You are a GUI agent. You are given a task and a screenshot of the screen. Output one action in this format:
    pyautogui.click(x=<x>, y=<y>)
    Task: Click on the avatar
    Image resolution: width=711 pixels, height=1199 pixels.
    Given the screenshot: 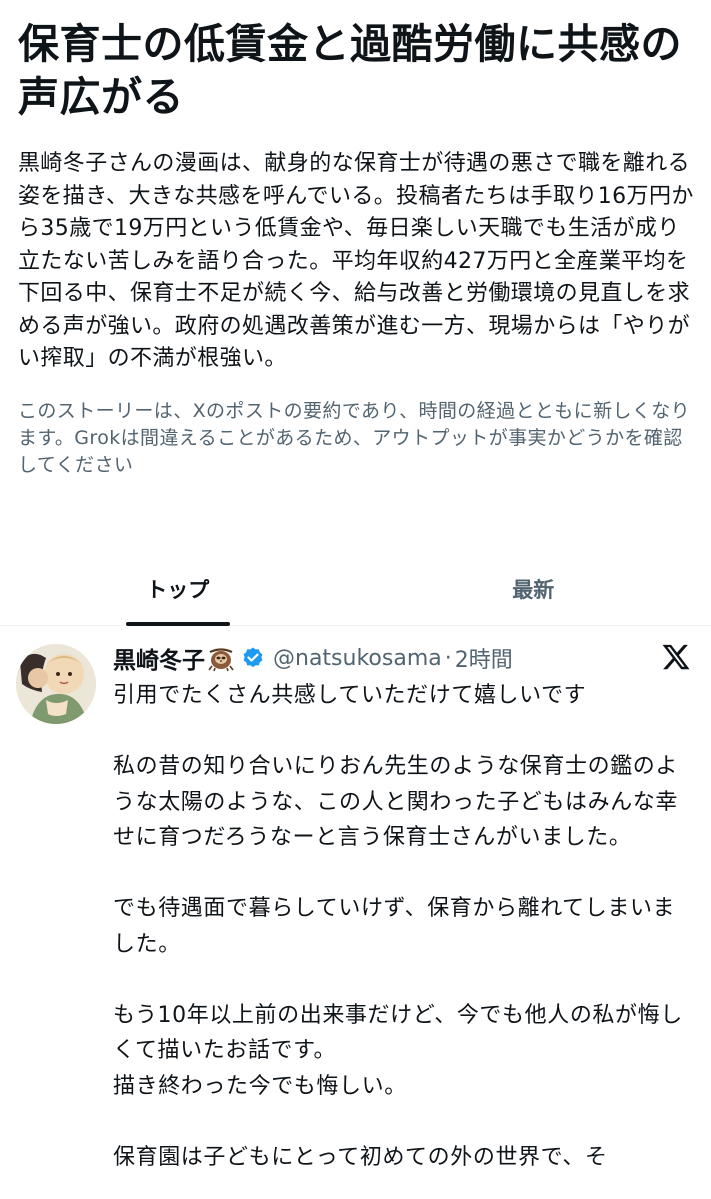 What is the action you would take?
    pyautogui.click(x=56, y=684)
    